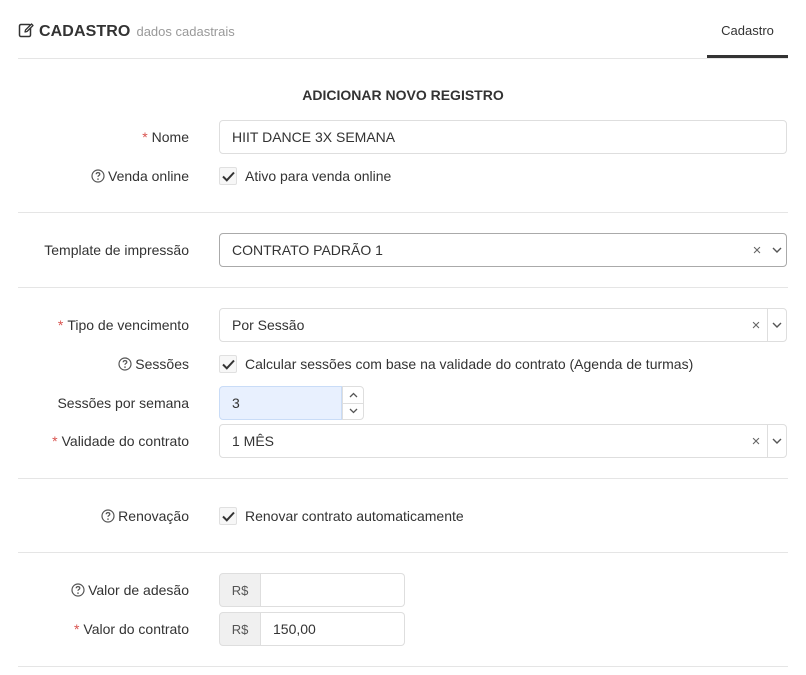 This screenshot has height=675, width=806. I want to click on tipo-vencimento-label-text: Tipo de vencimento, so click(128, 325).